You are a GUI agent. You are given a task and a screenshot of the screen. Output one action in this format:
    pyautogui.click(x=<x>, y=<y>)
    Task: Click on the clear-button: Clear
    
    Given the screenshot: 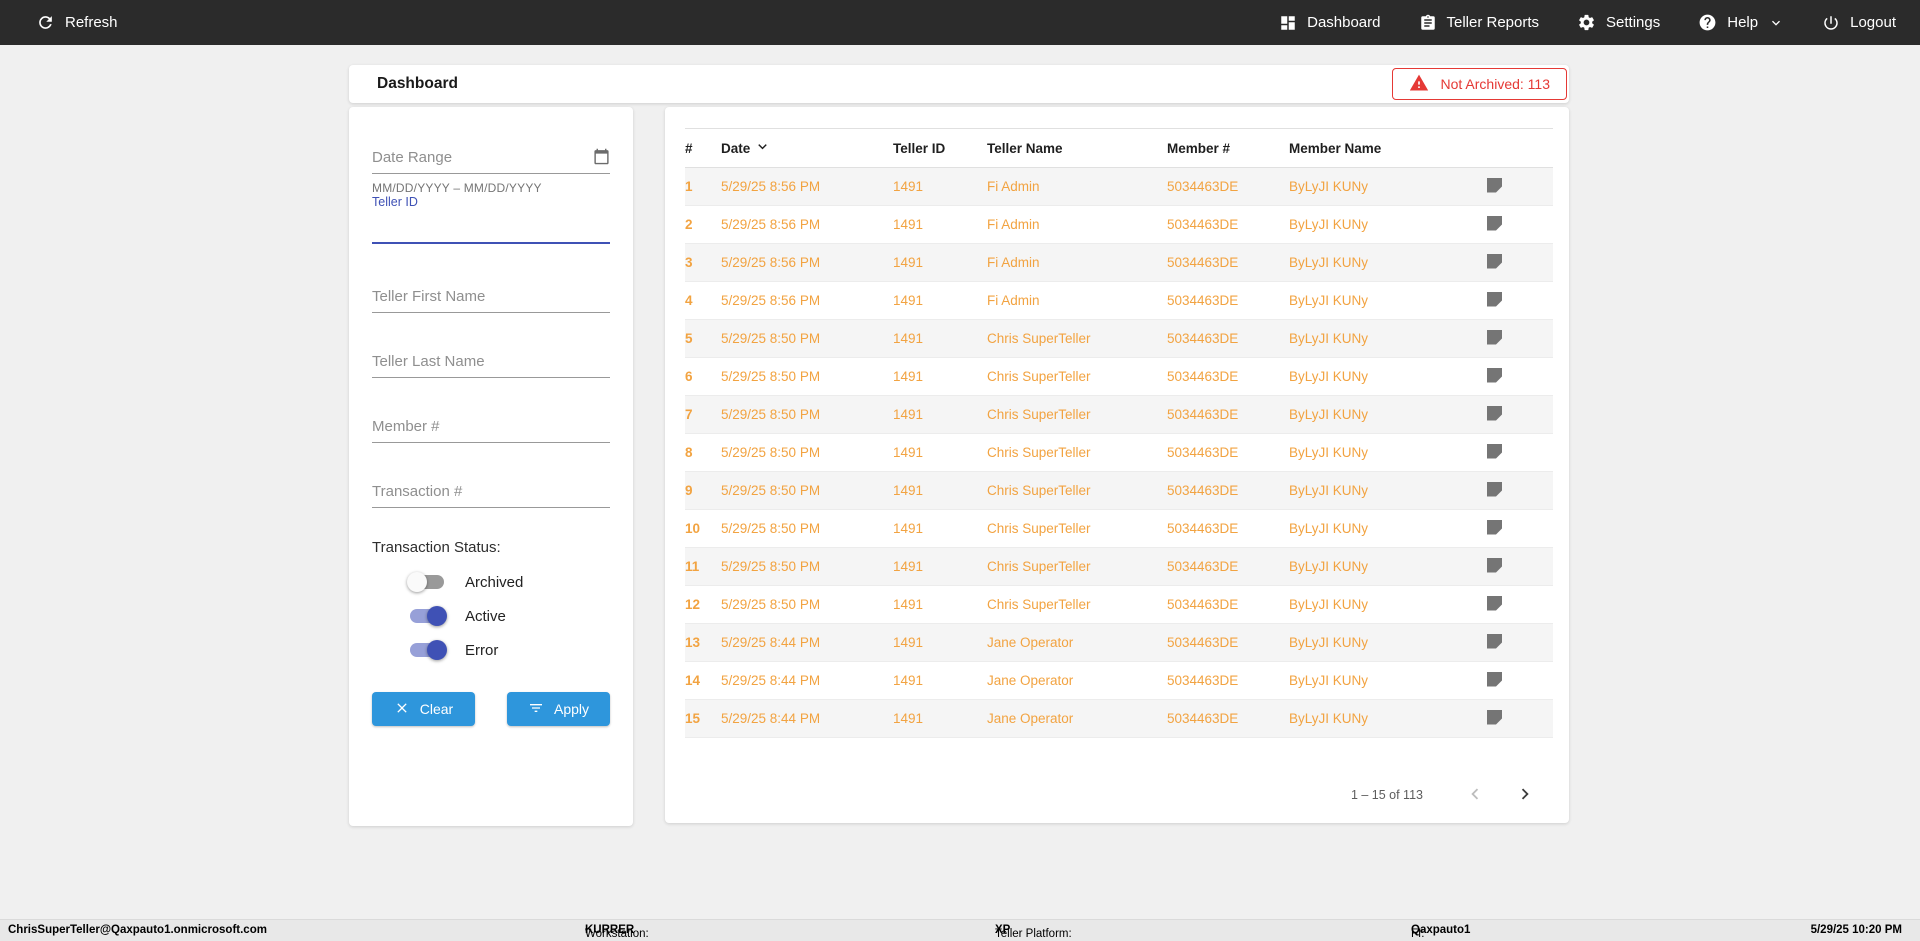 What is the action you would take?
    pyautogui.click(x=423, y=709)
    